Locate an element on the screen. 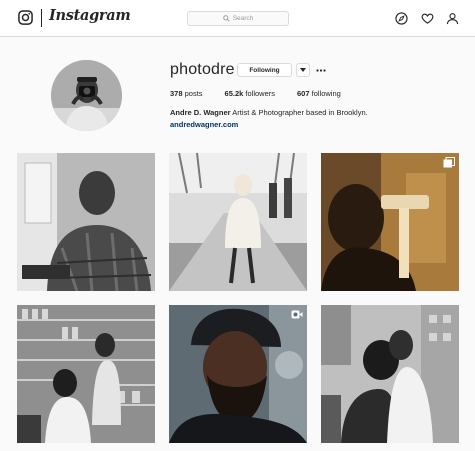 This screenshot has width=475, height=451. instagram-wordmark: Instagram is located at coordinates (90, 15).